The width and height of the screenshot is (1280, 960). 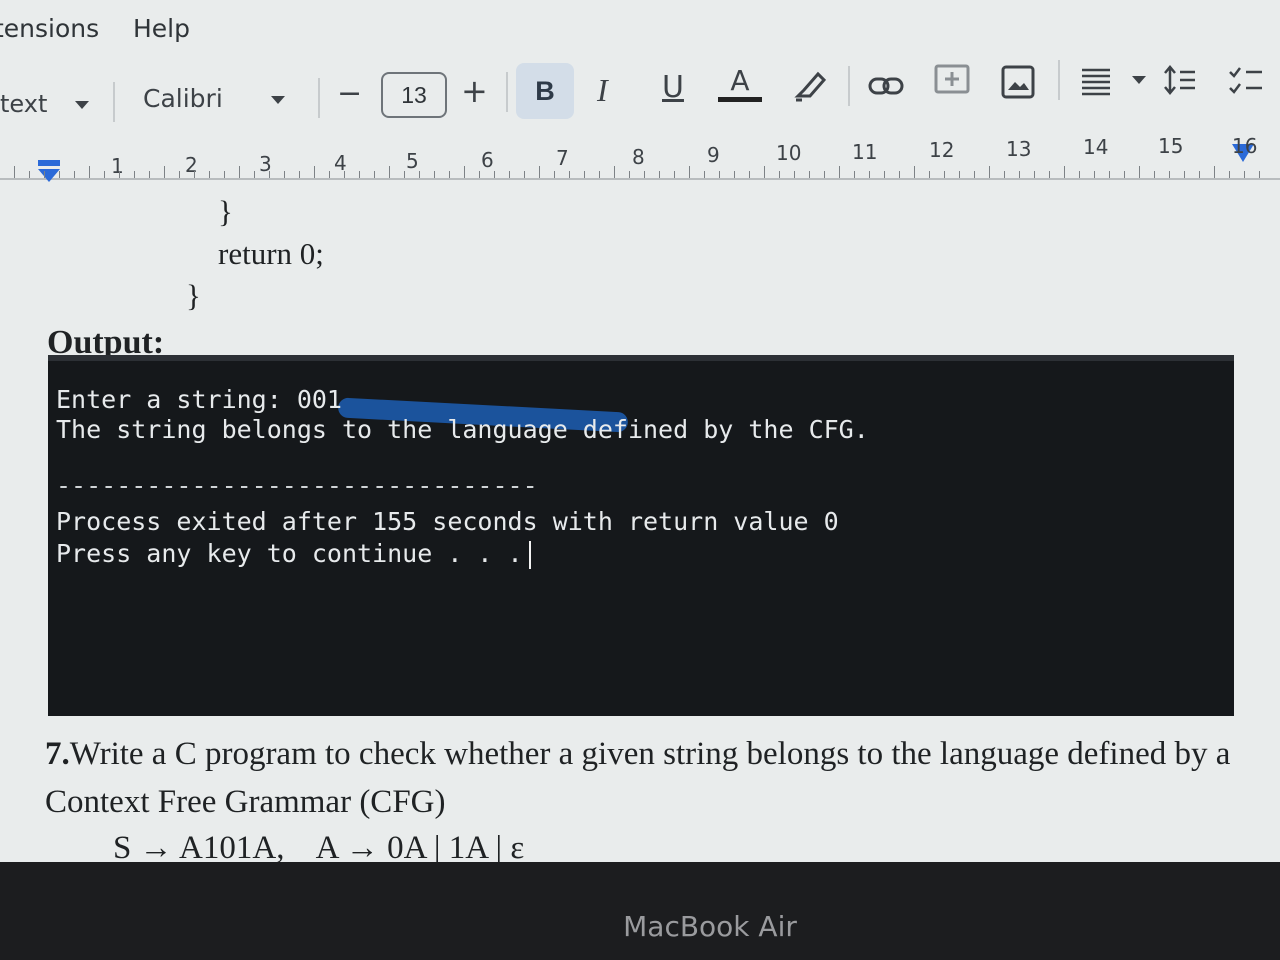 I want to click on ruler-number: 15, so click(x=1171, y=146).